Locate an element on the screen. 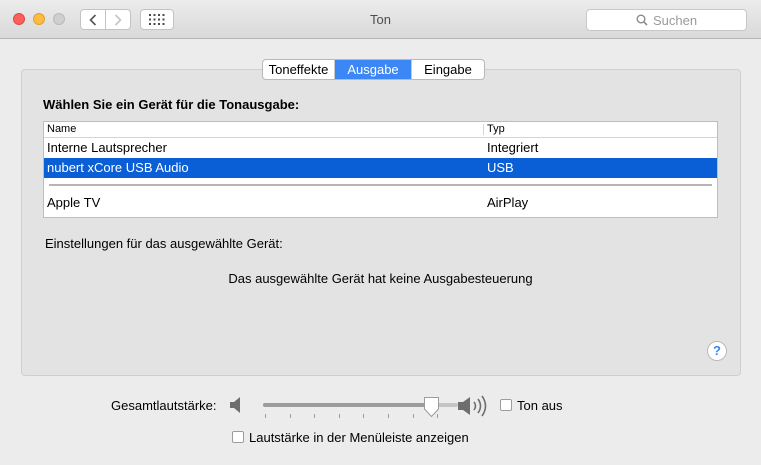 Image resolution: width=761 pixels, height=465 pixels. help-icon: ? is located at coordinates (717, 350).